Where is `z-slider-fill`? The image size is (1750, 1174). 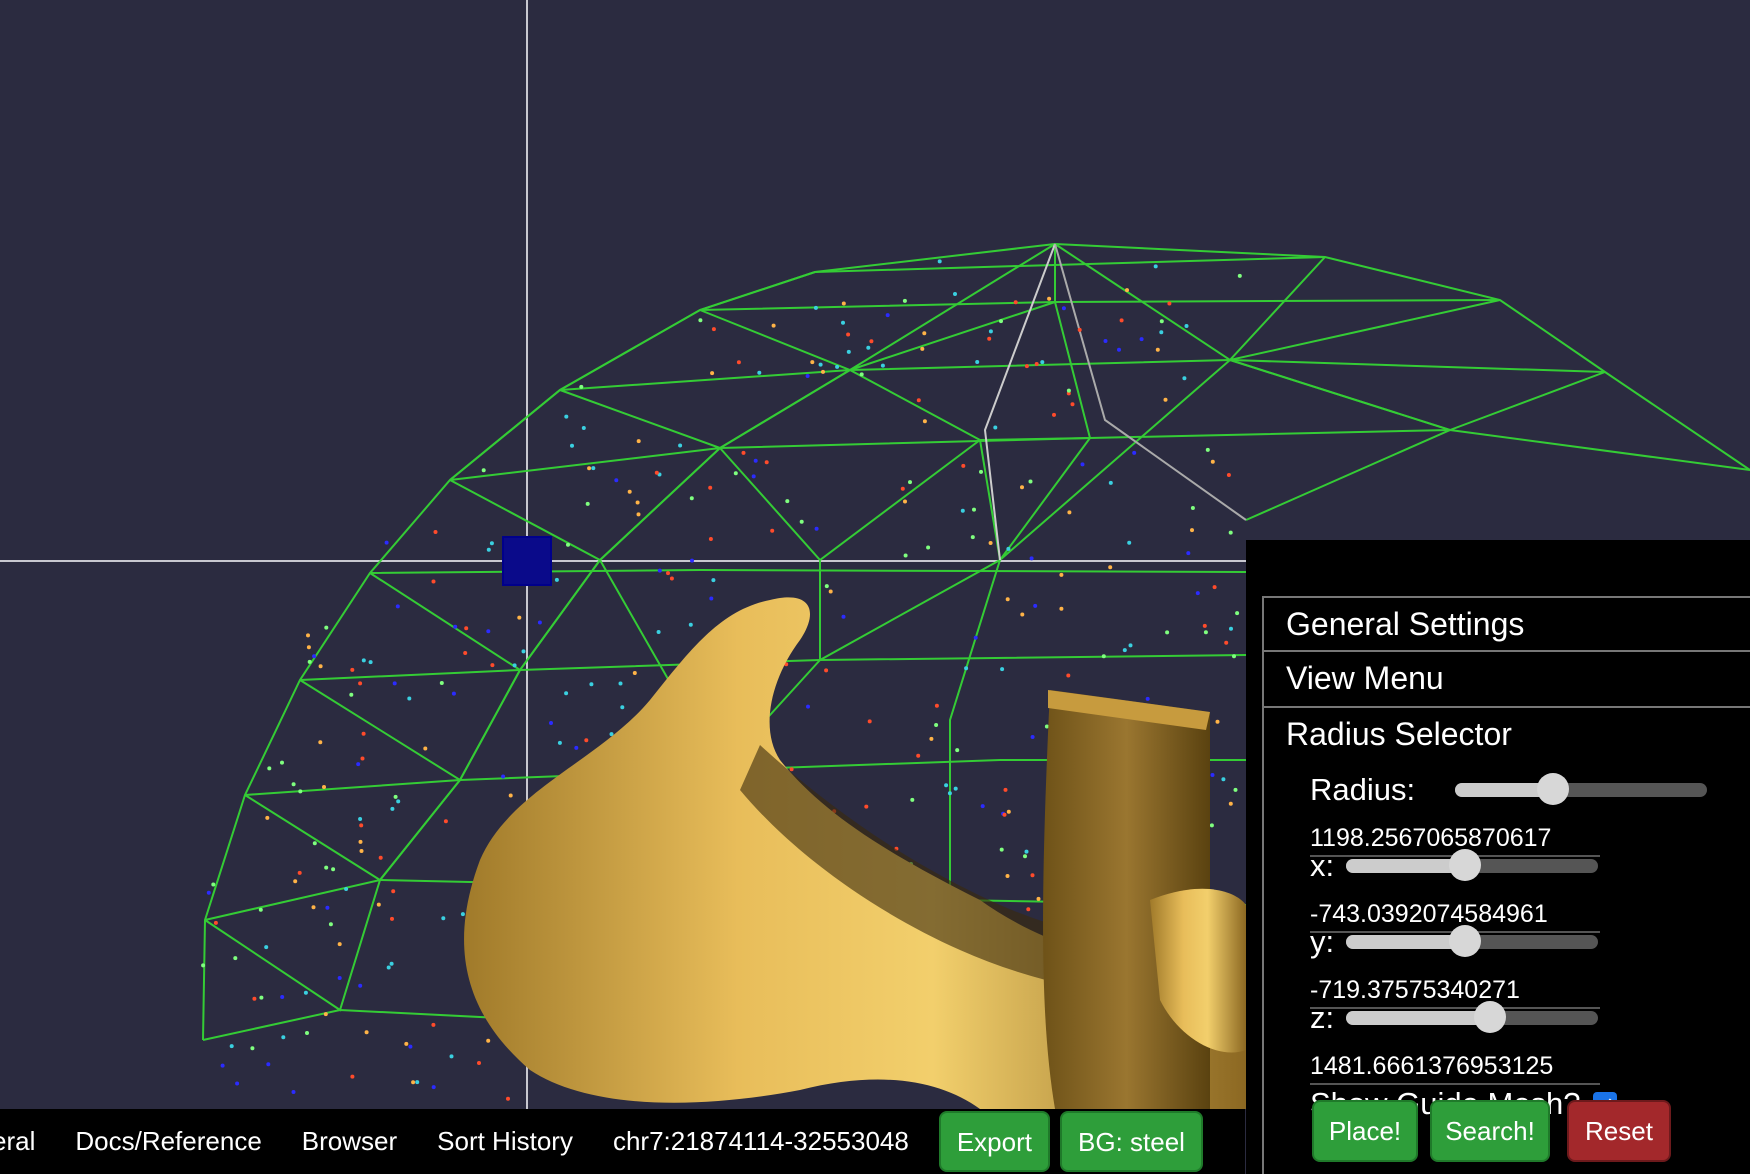 z-slider-fill is located at coordinates (1418, 1018).